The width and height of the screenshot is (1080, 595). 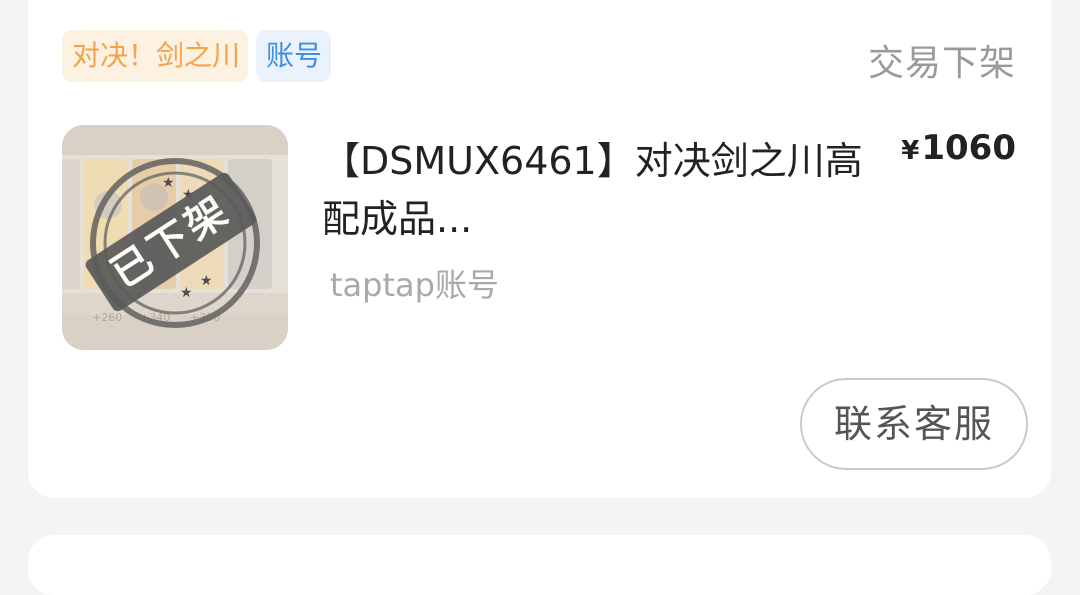 What do you see at coordinates (293, 56) in the screenshot?
I see `account-type-tag: 账号` at bounding box center [293, 56].